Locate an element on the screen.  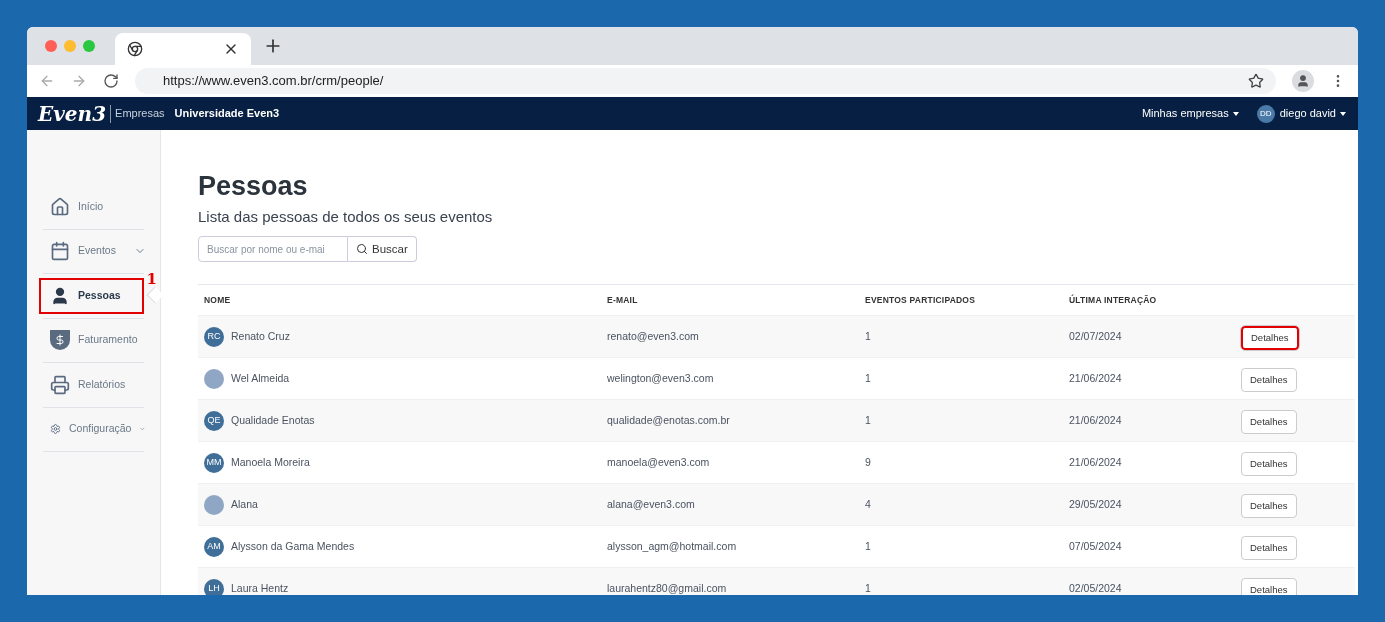
person-name: Alana is located at coordinates (244, 504).